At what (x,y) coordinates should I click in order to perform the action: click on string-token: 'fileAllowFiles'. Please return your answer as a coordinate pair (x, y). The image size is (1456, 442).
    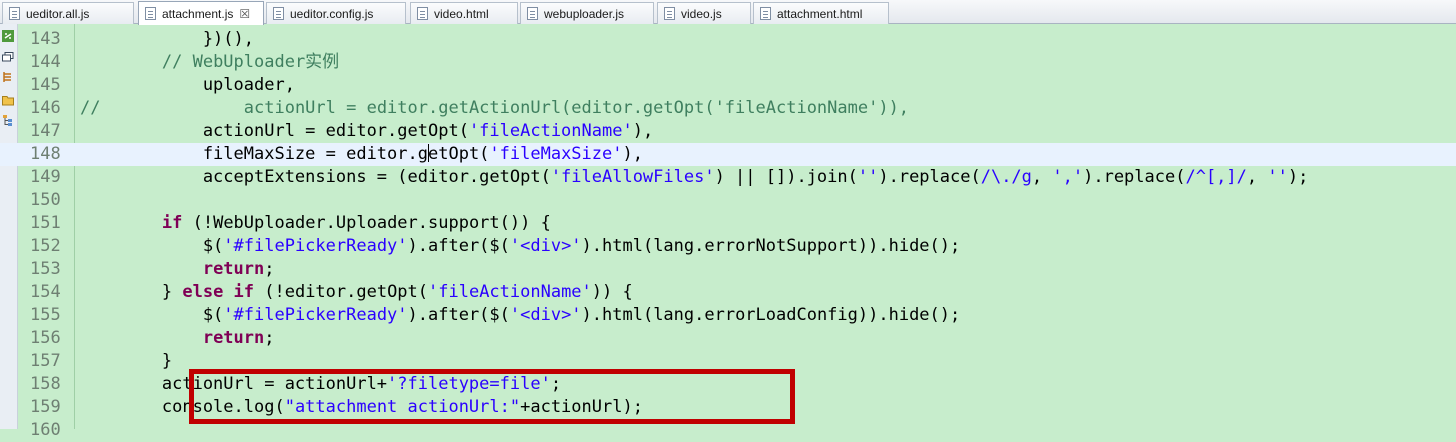
    Looking at the image, I should click on (632, 177).